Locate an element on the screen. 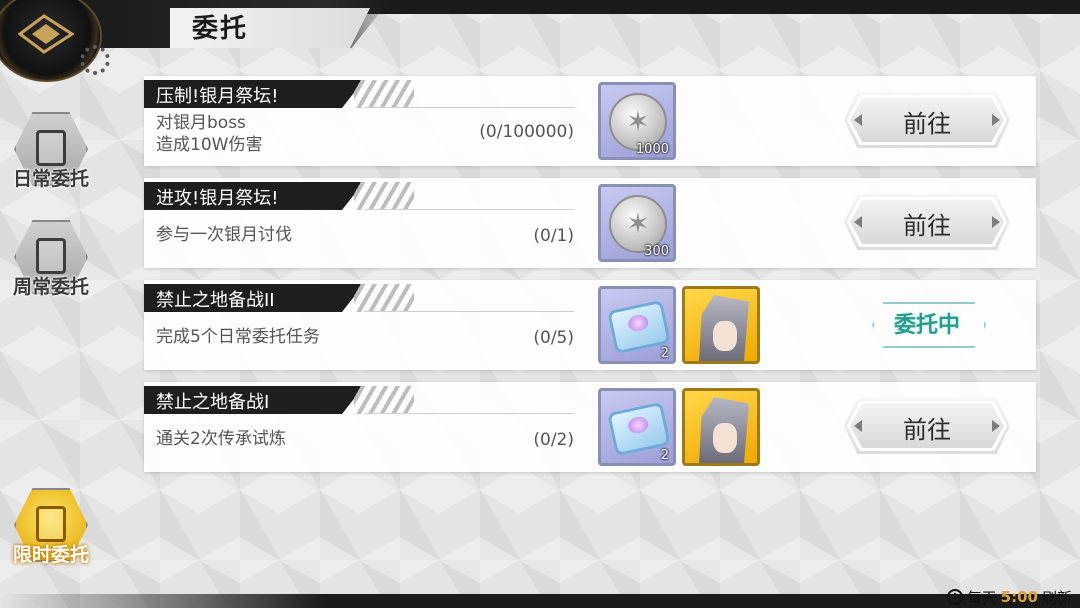  reward-item: 300 is located at coordinates (637, 223).